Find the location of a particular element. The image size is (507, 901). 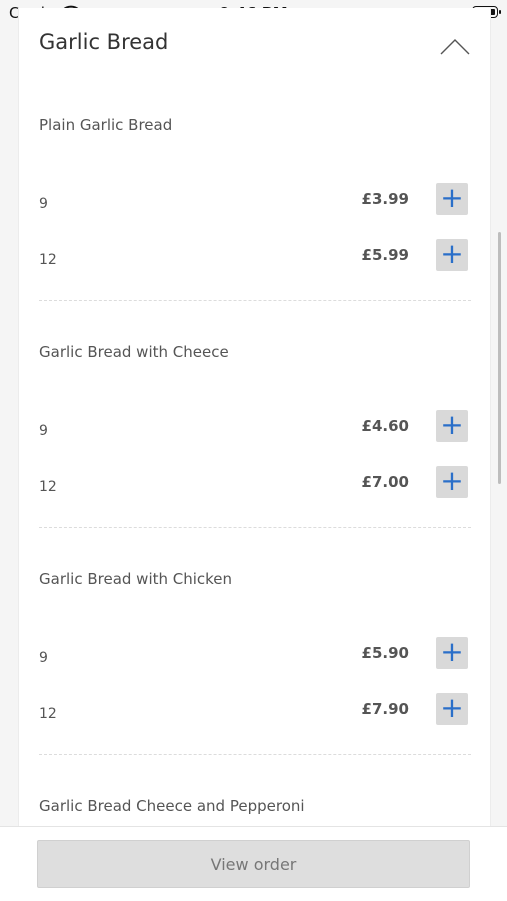

menu-item-name: Plain Garlic Bread is located at coordinates (106, 125).